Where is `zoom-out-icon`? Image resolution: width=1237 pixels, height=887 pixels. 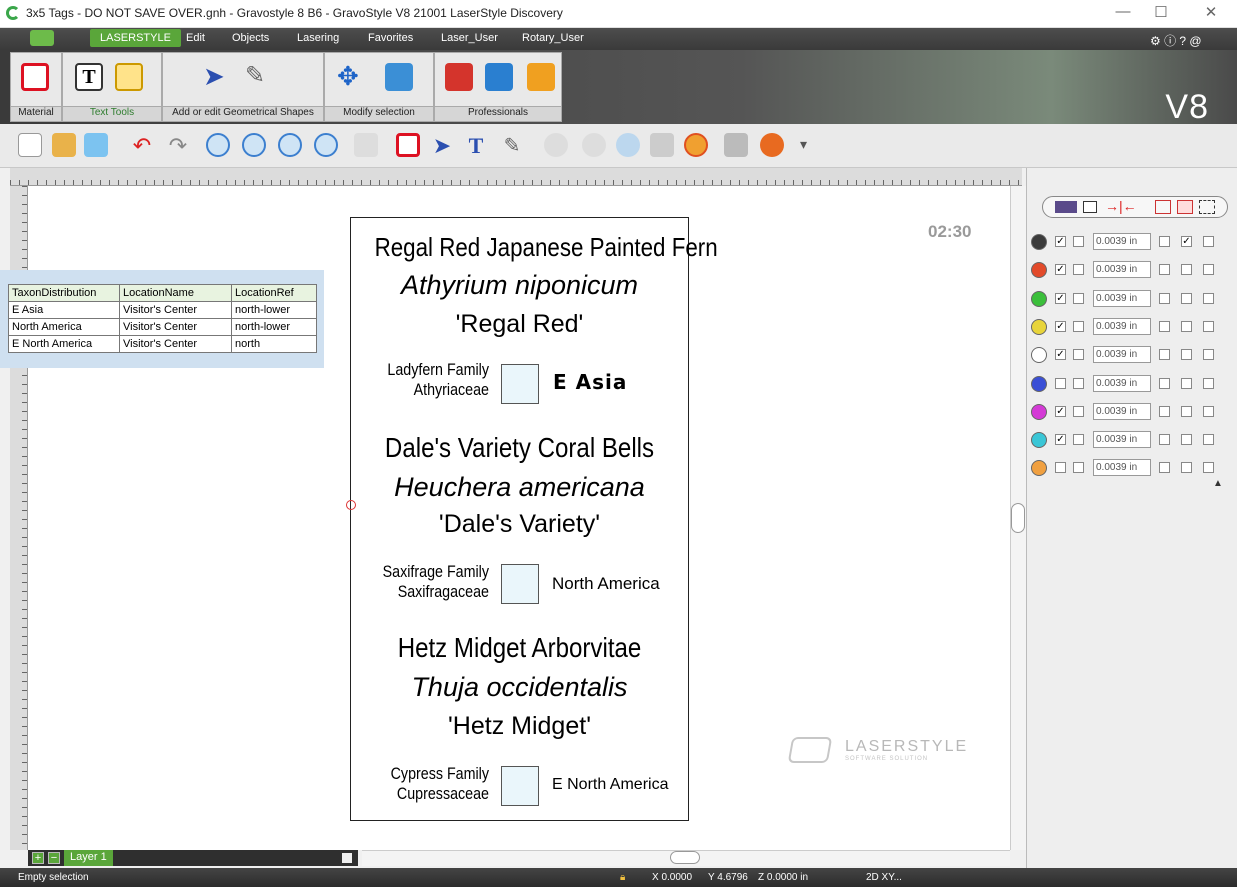 zoom-out-icon is located at coordinates (254, 145).